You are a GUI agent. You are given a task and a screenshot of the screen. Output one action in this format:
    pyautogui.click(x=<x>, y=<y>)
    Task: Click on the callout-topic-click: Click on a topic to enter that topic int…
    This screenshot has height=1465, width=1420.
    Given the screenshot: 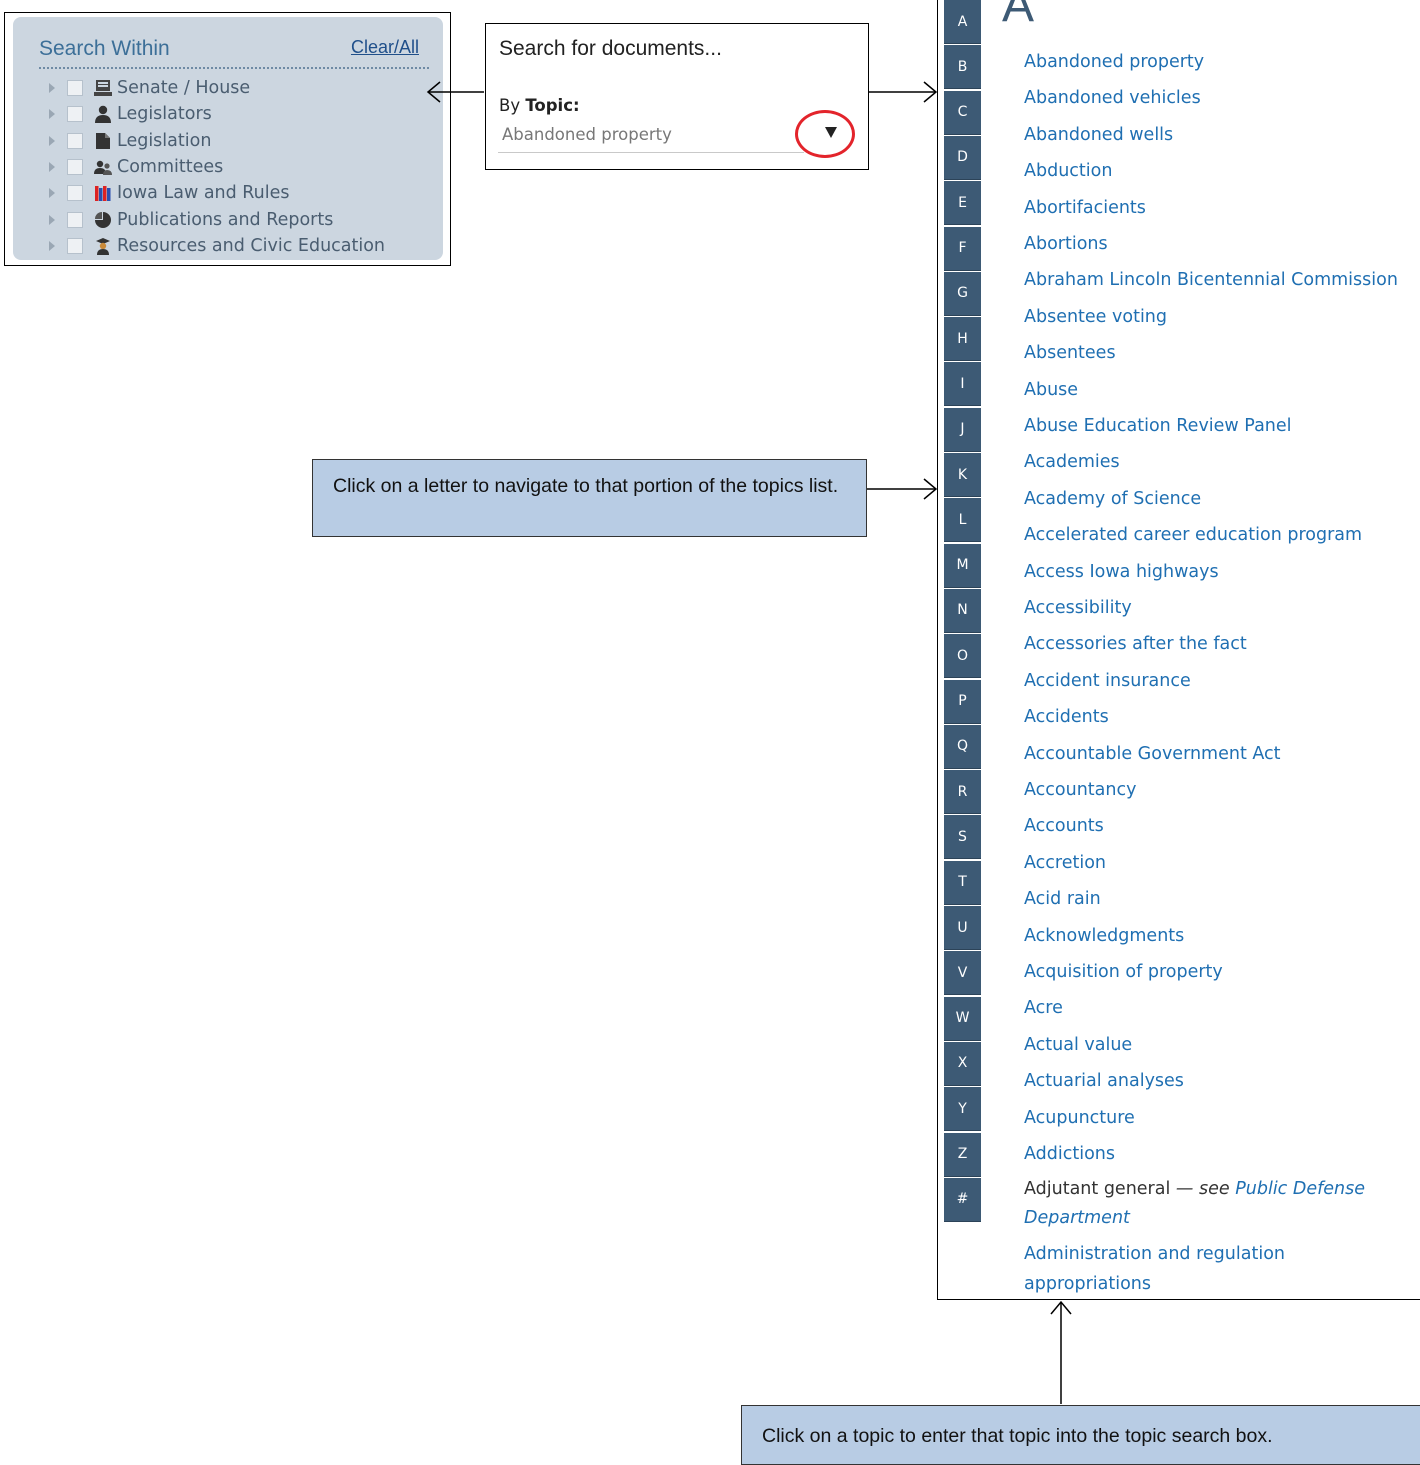 What is the action you would take?
    pyautogui.click(x=1080, y=1435)
    